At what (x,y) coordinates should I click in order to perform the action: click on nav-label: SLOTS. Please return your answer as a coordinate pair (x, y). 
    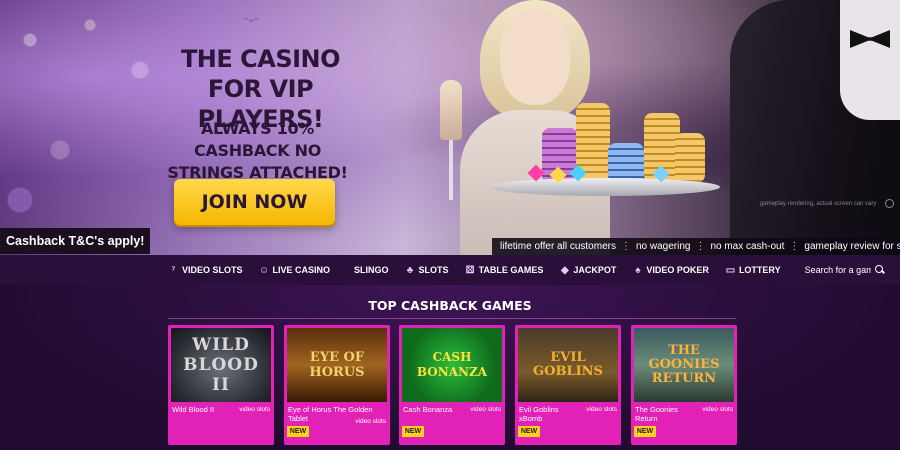
    Looking at the image, I should click on (433, 270).